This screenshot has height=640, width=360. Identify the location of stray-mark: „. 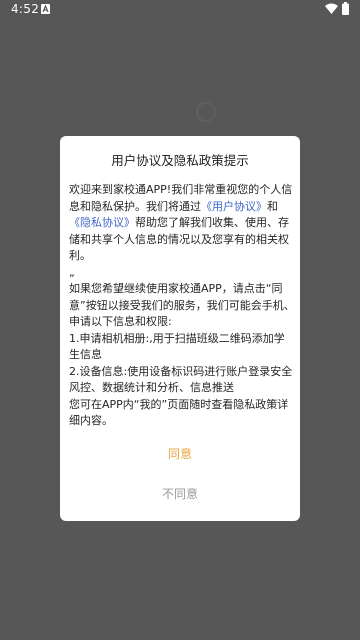
(72, 272).